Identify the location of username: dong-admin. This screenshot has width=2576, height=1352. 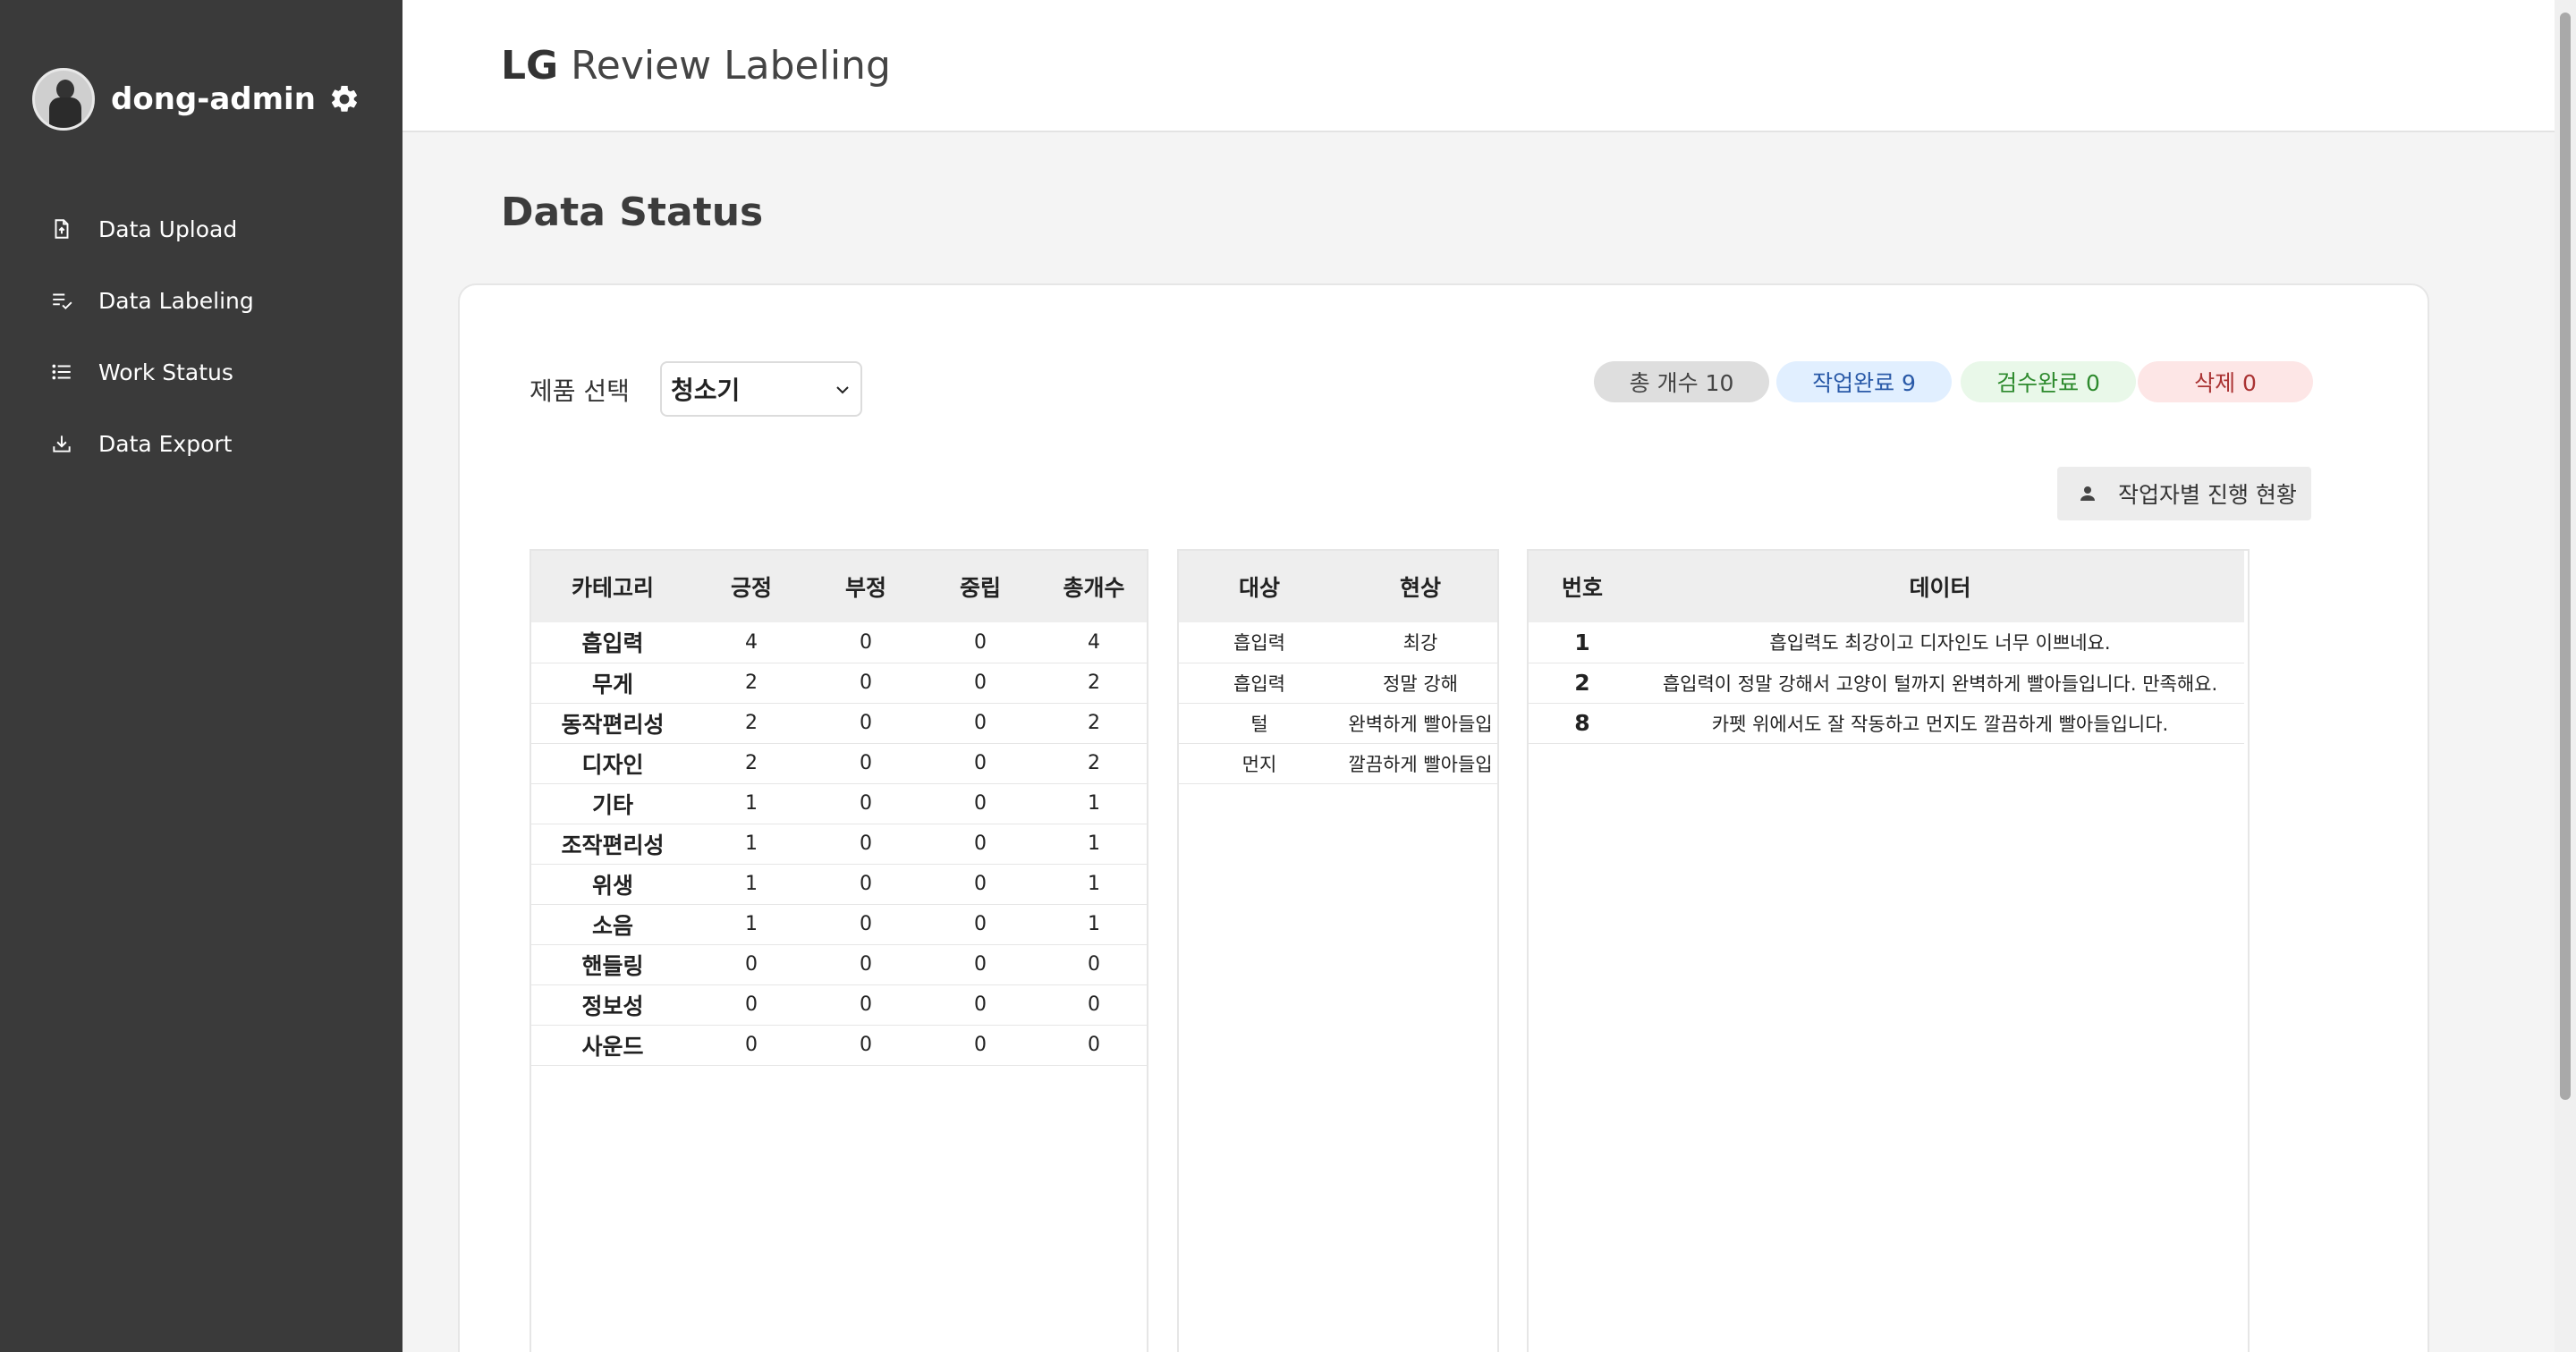
(213, 99).